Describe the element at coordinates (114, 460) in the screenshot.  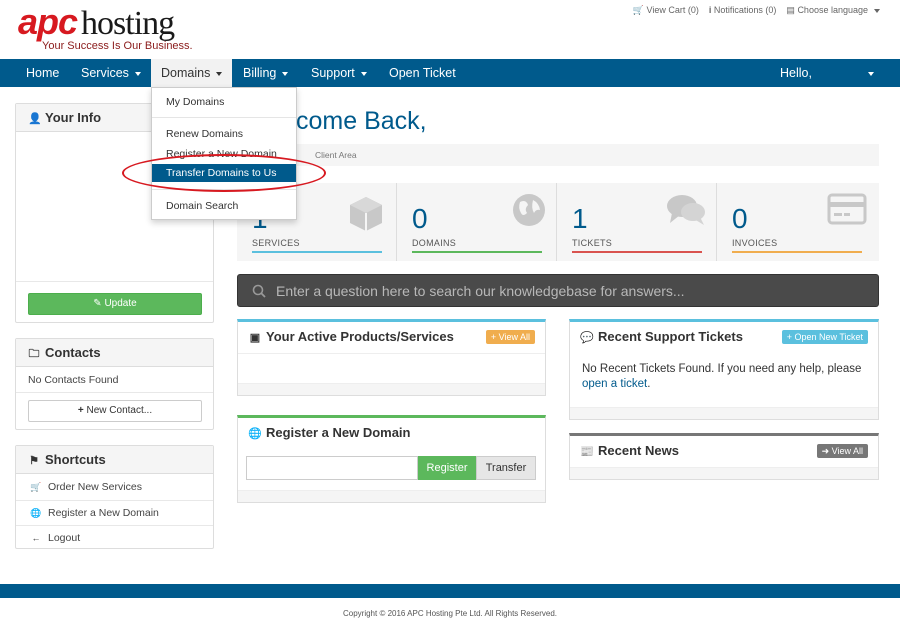
I see `shortcuts-header: ⚑ Shortcuts` at that location.